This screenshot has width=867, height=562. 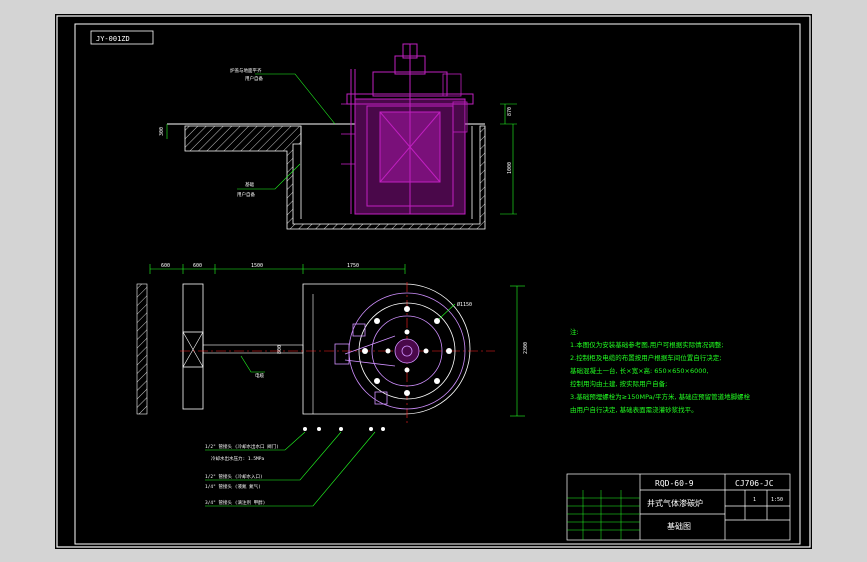 I want to click on side-label-3: 用户自备, so click(x=246, y=194).